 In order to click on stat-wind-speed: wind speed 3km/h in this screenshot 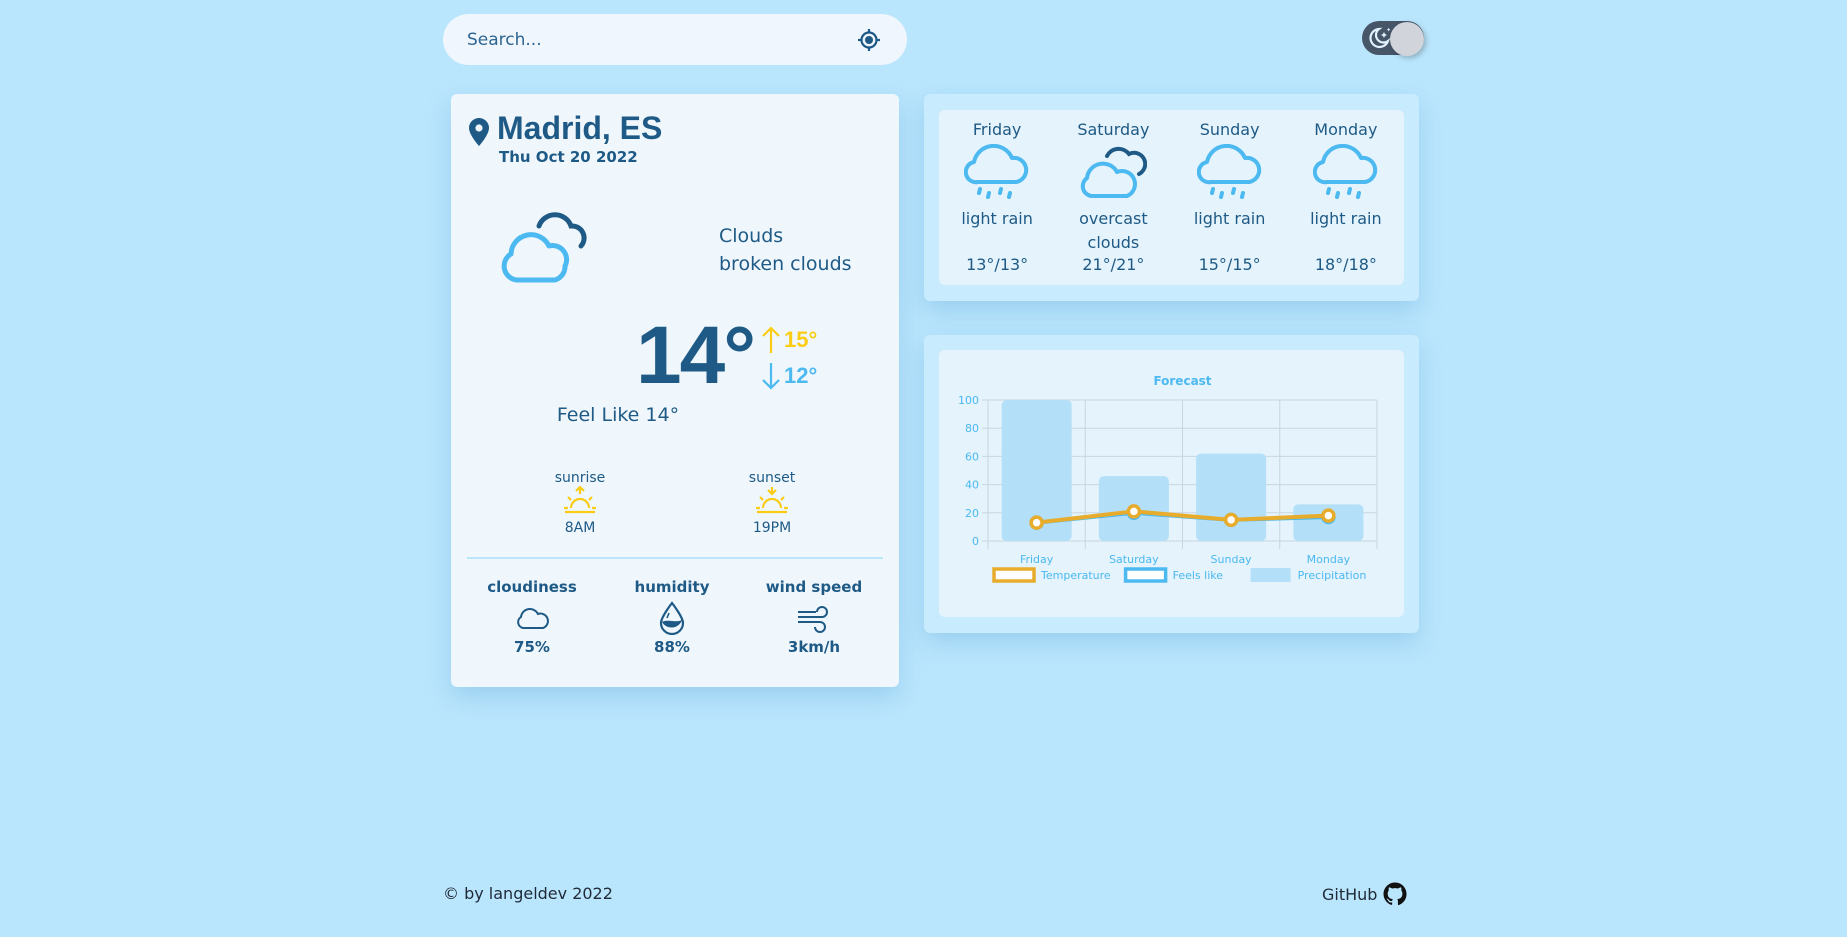, I will do `click(814, 617)`.